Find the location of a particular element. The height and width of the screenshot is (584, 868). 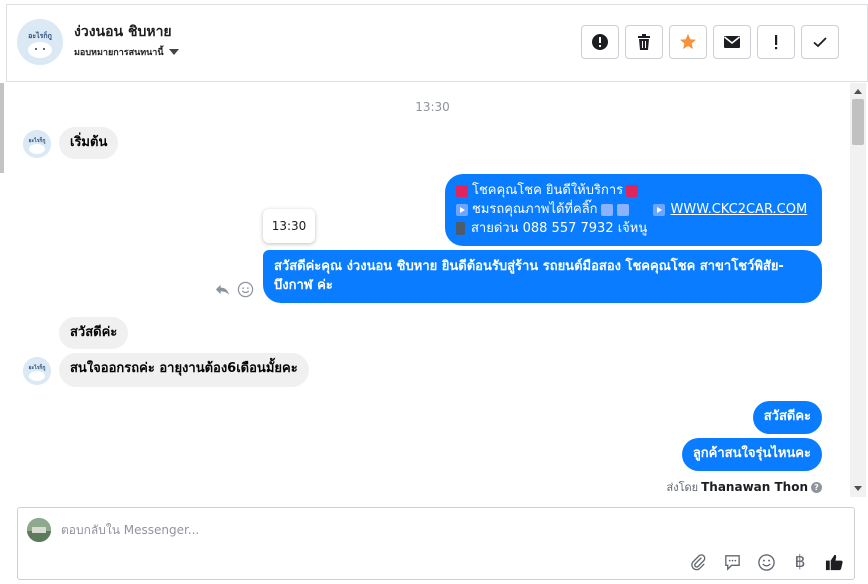

assign-conversation-dropdown: มอบหมายการสนทนานี้ is located at coordinates (126, 52).